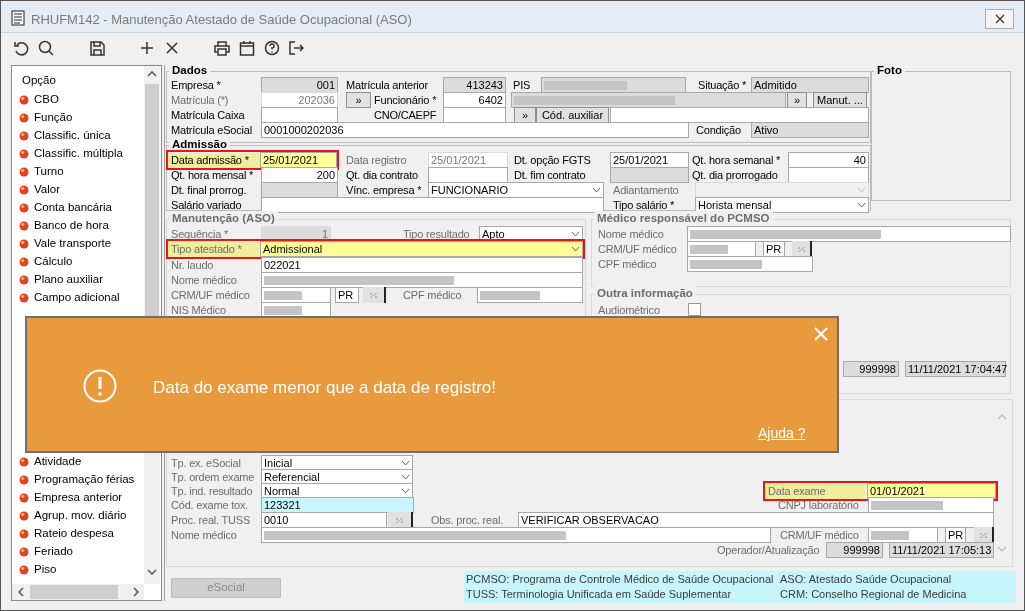 Image resolution: width=1025 pixels, height=611 pixels. I want to click on field-label: Data registro, so click(376, 160).